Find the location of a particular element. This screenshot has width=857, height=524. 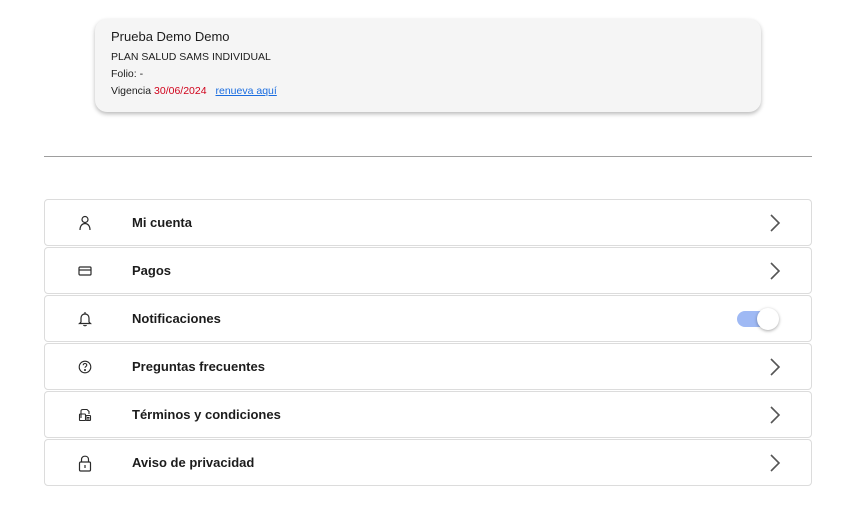

menu-item-terminos-condiciones: Términos y condiciones is located at coordinates (428, 414).